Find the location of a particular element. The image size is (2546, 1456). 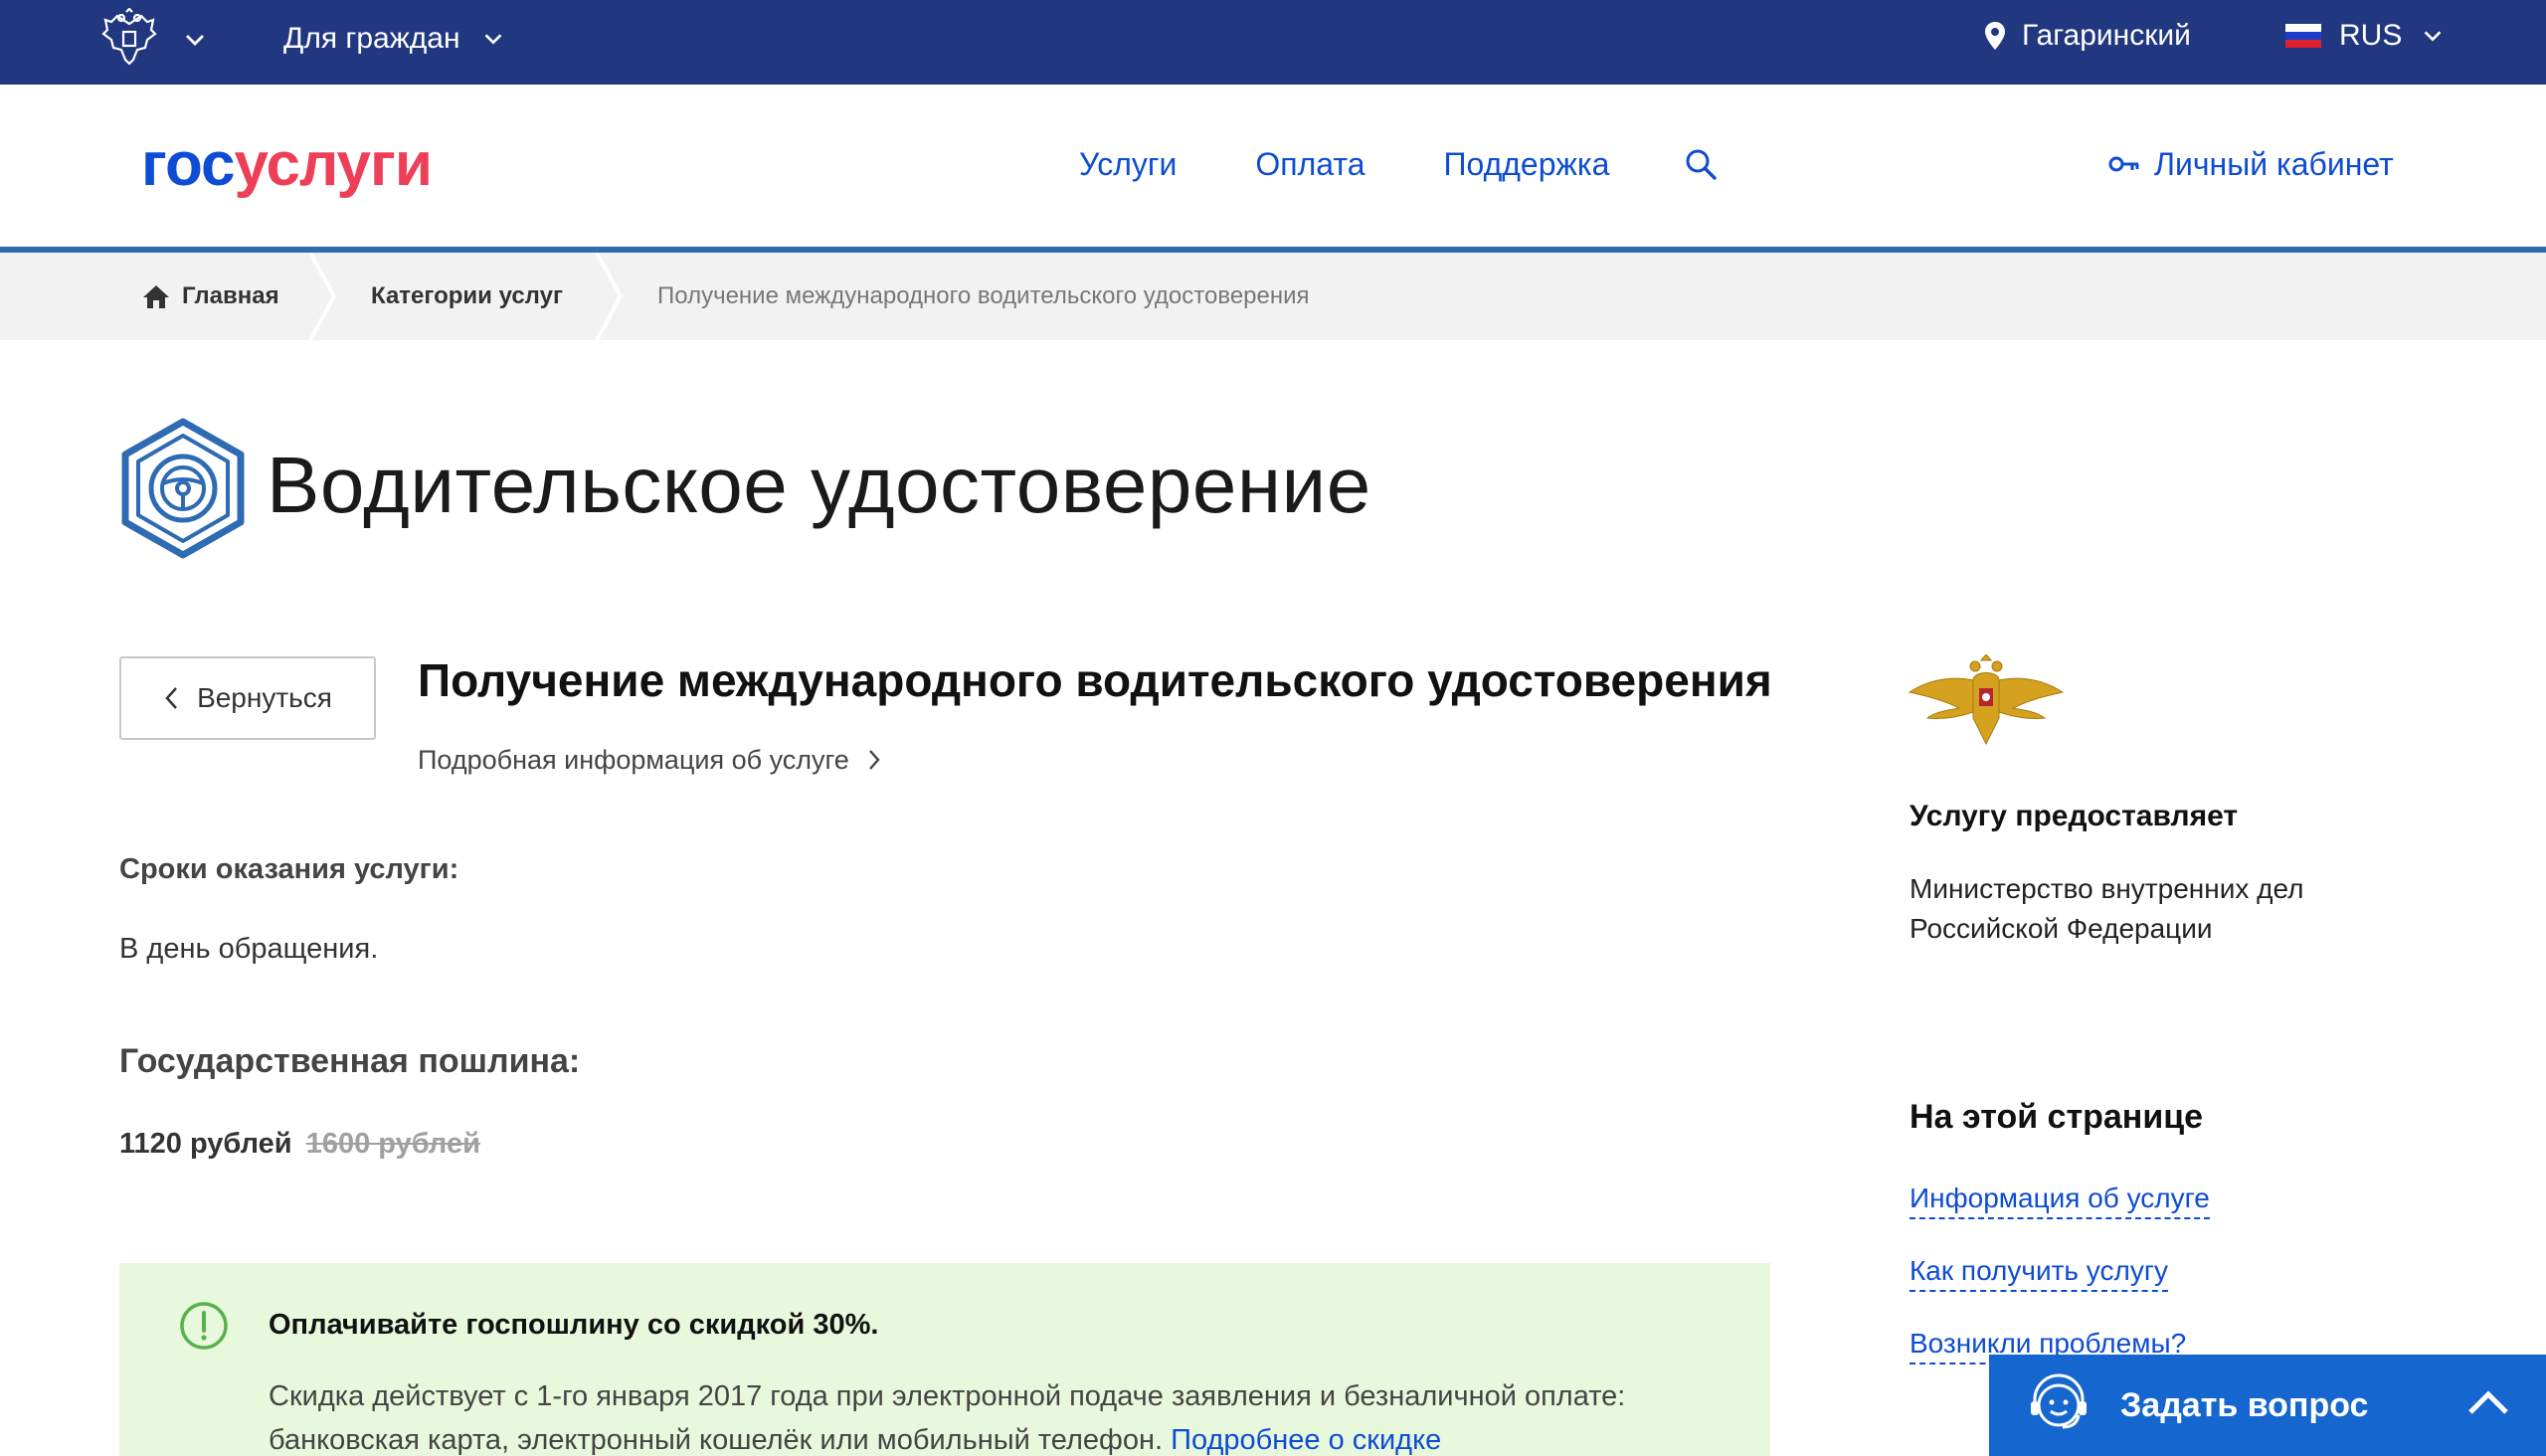

fee-value: 1120 рублей 1600 рублей is located at coordinates (299, 1144).